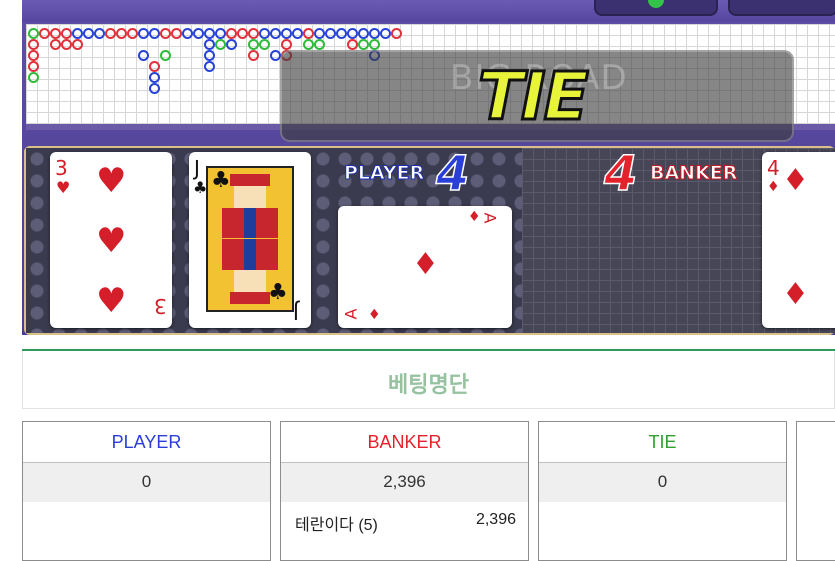 The width and height of the screenshot is (835, 561). I want to click on player-card-2: J ♣ ♣ ♣ J, so click(250, 240).